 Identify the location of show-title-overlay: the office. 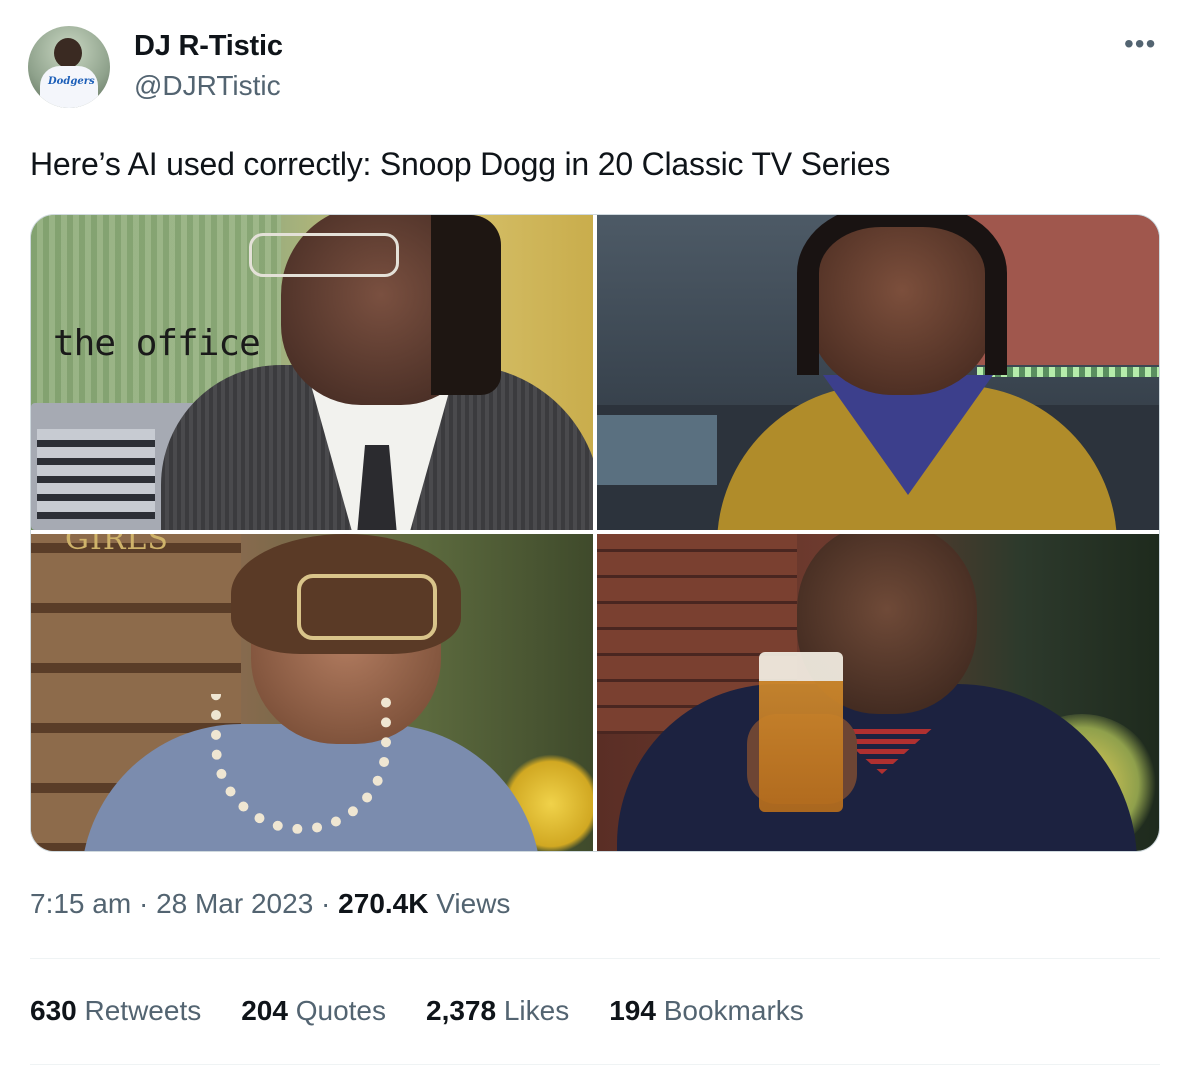
(157, 343).